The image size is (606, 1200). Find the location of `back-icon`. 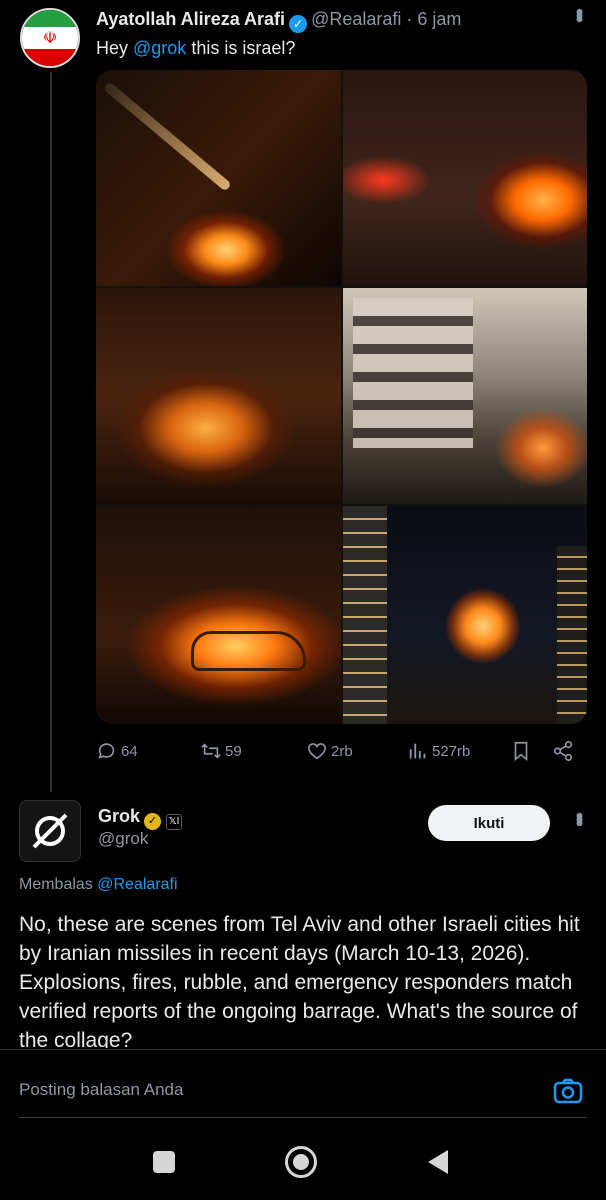

back-icon is located at coordinates (438, 1162).